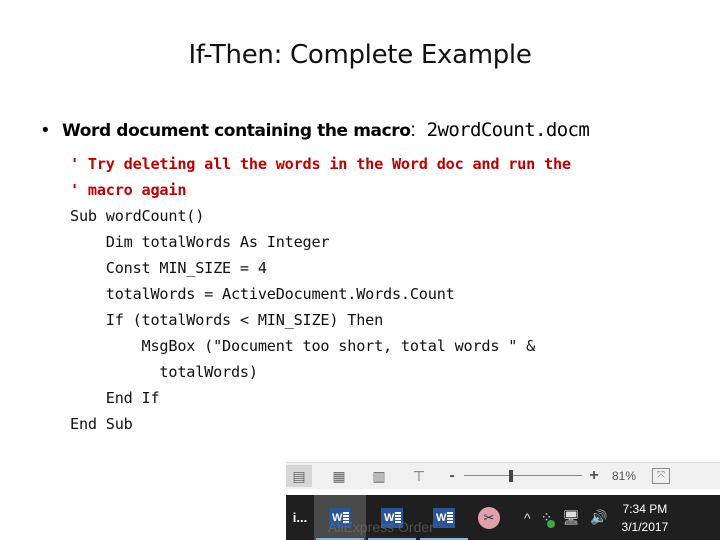 The height and width of the screenshot is (540, 720). What do you see at coordinates (419, 476) in the screenshot?
I see `presenter-icon: ⊤` at bounding box center [419, 476].